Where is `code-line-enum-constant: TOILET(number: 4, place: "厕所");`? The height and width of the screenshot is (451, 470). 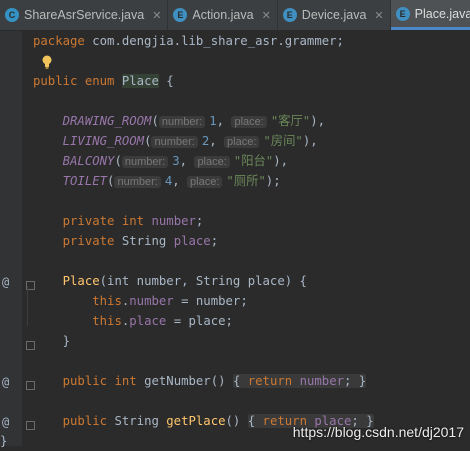 code-line-enum-constant: TOILET(number: 4, place: "厕所"); is located at coordinates (171, 181).